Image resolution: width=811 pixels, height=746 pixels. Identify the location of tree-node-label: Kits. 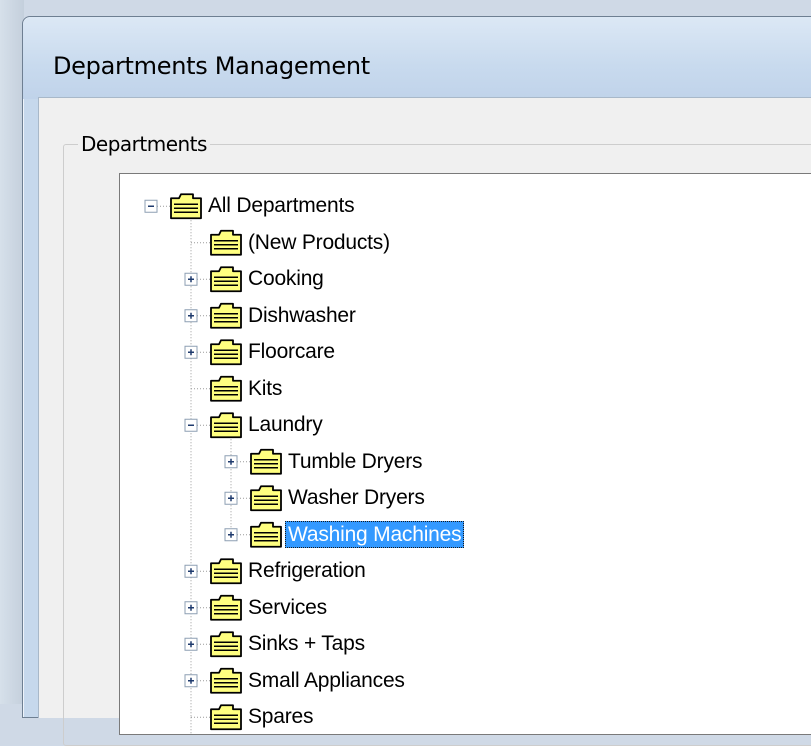
(265, 388).